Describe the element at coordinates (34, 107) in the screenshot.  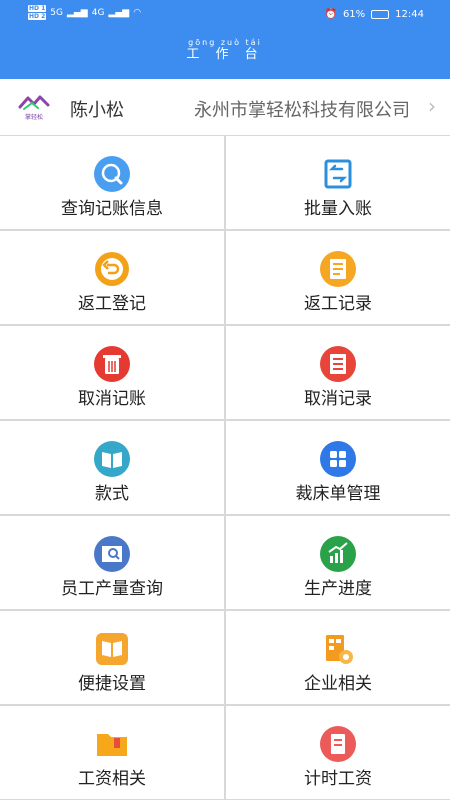
I see `company-logo: 掌轻松` at that location.